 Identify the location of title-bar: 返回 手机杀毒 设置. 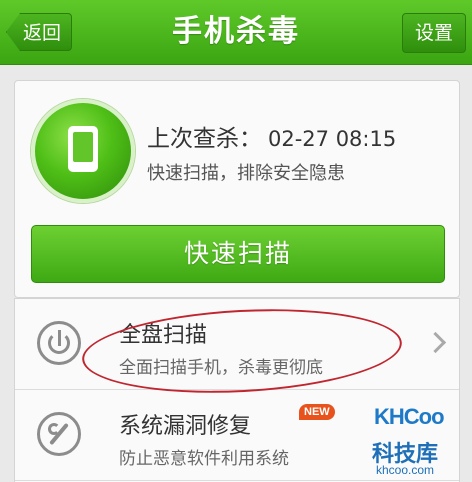
(236, 32).